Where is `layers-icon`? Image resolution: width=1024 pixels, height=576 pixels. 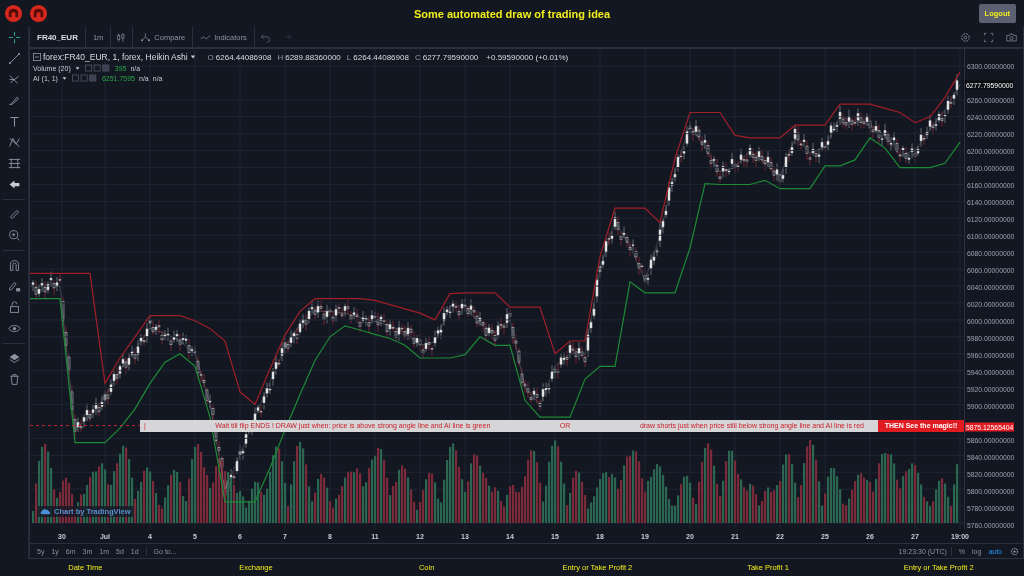
layers-icon is located at coordinates (14, 358).